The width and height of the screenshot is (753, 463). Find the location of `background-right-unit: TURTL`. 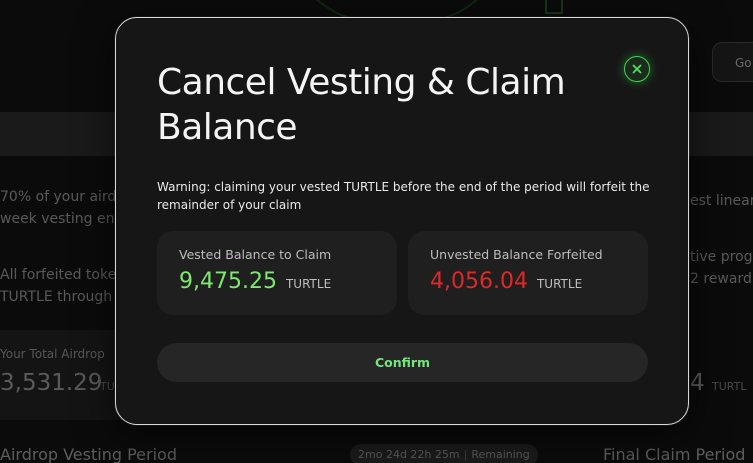

background-right-unit: TURTL is located at coordinates (729, 386).